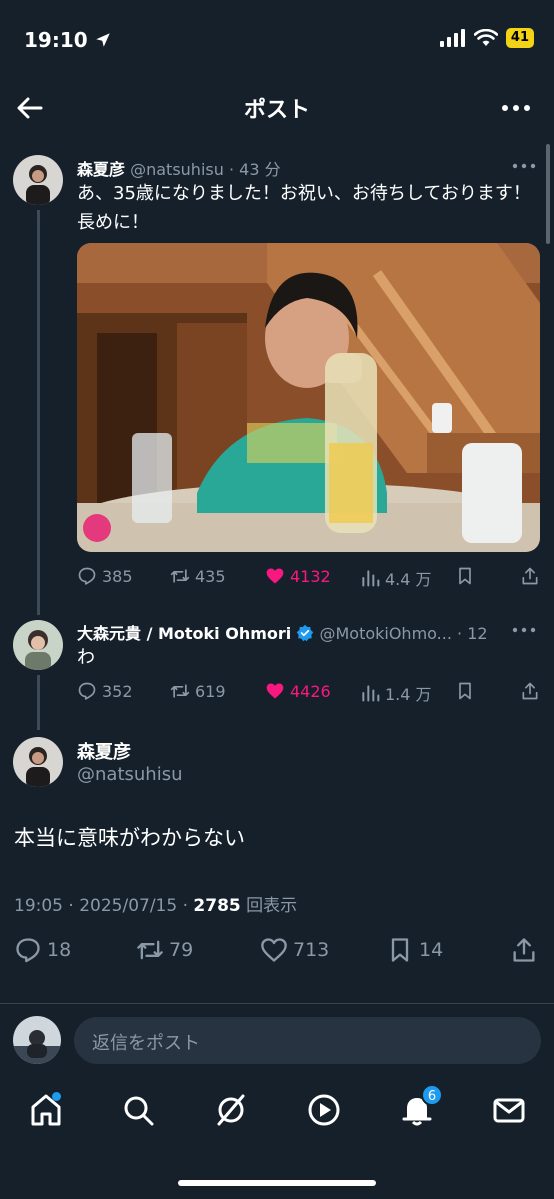 The width and height of the screenshot is (554, 1199). What do you see at coordinates (129, 838) in the screenshot?
I see `main-tweet-text: 本当に意味がわからない` at bounding box center [129, 838].